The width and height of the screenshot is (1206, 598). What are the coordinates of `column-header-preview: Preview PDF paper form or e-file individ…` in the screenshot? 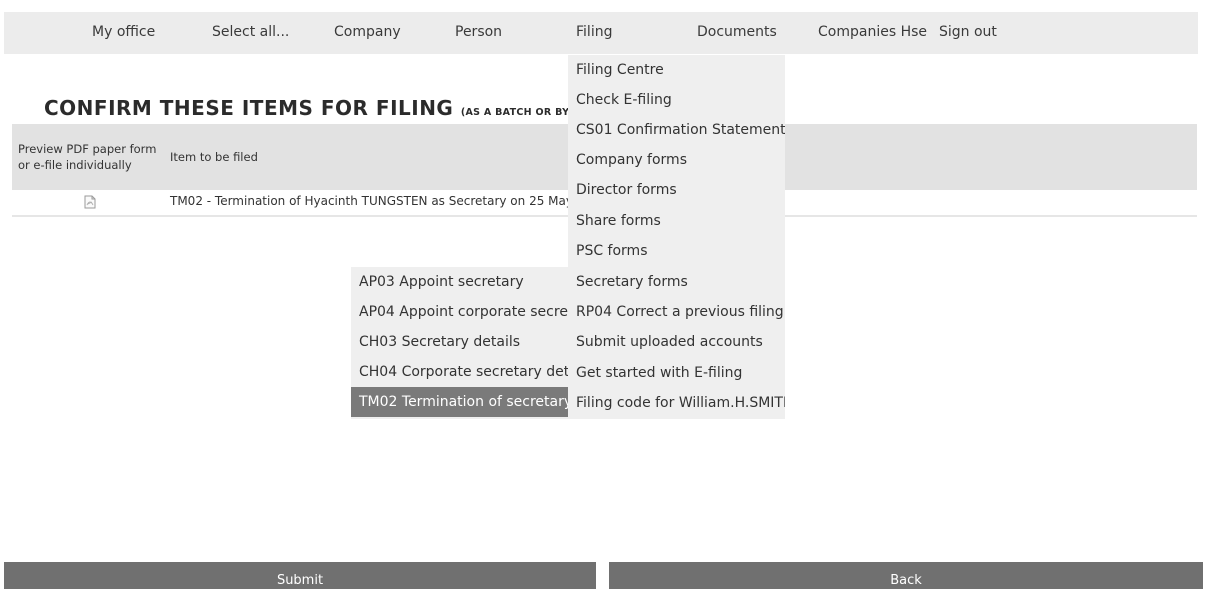 It's located at (87, 157).